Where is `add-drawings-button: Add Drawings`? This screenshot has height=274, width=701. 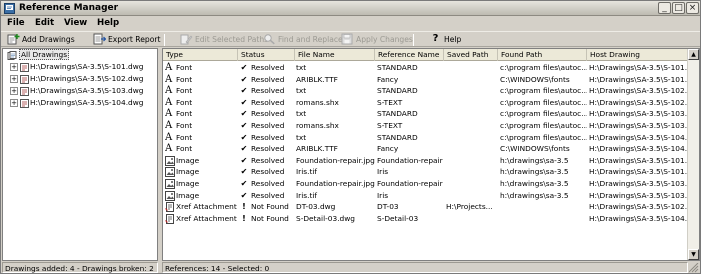
add-drawings-button: Add Drawings is located at coordinates (41, 39).